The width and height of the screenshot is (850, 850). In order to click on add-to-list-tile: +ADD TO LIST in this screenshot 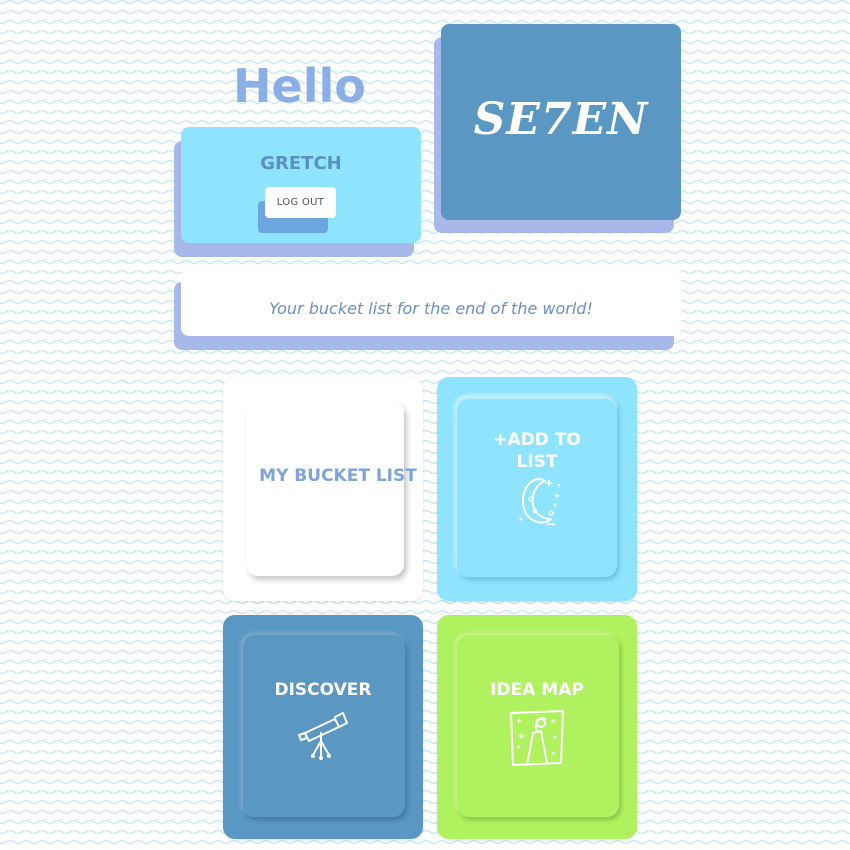, I will do `click(537, 489)`.